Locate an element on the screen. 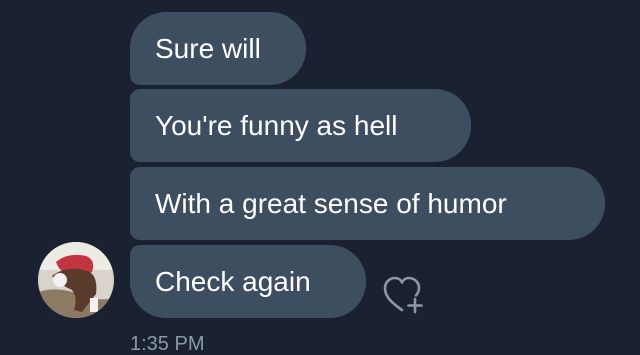 The height and width of the screenshot is (355, 640). message-bubble: Sure will is located at coordinates (218, 48).